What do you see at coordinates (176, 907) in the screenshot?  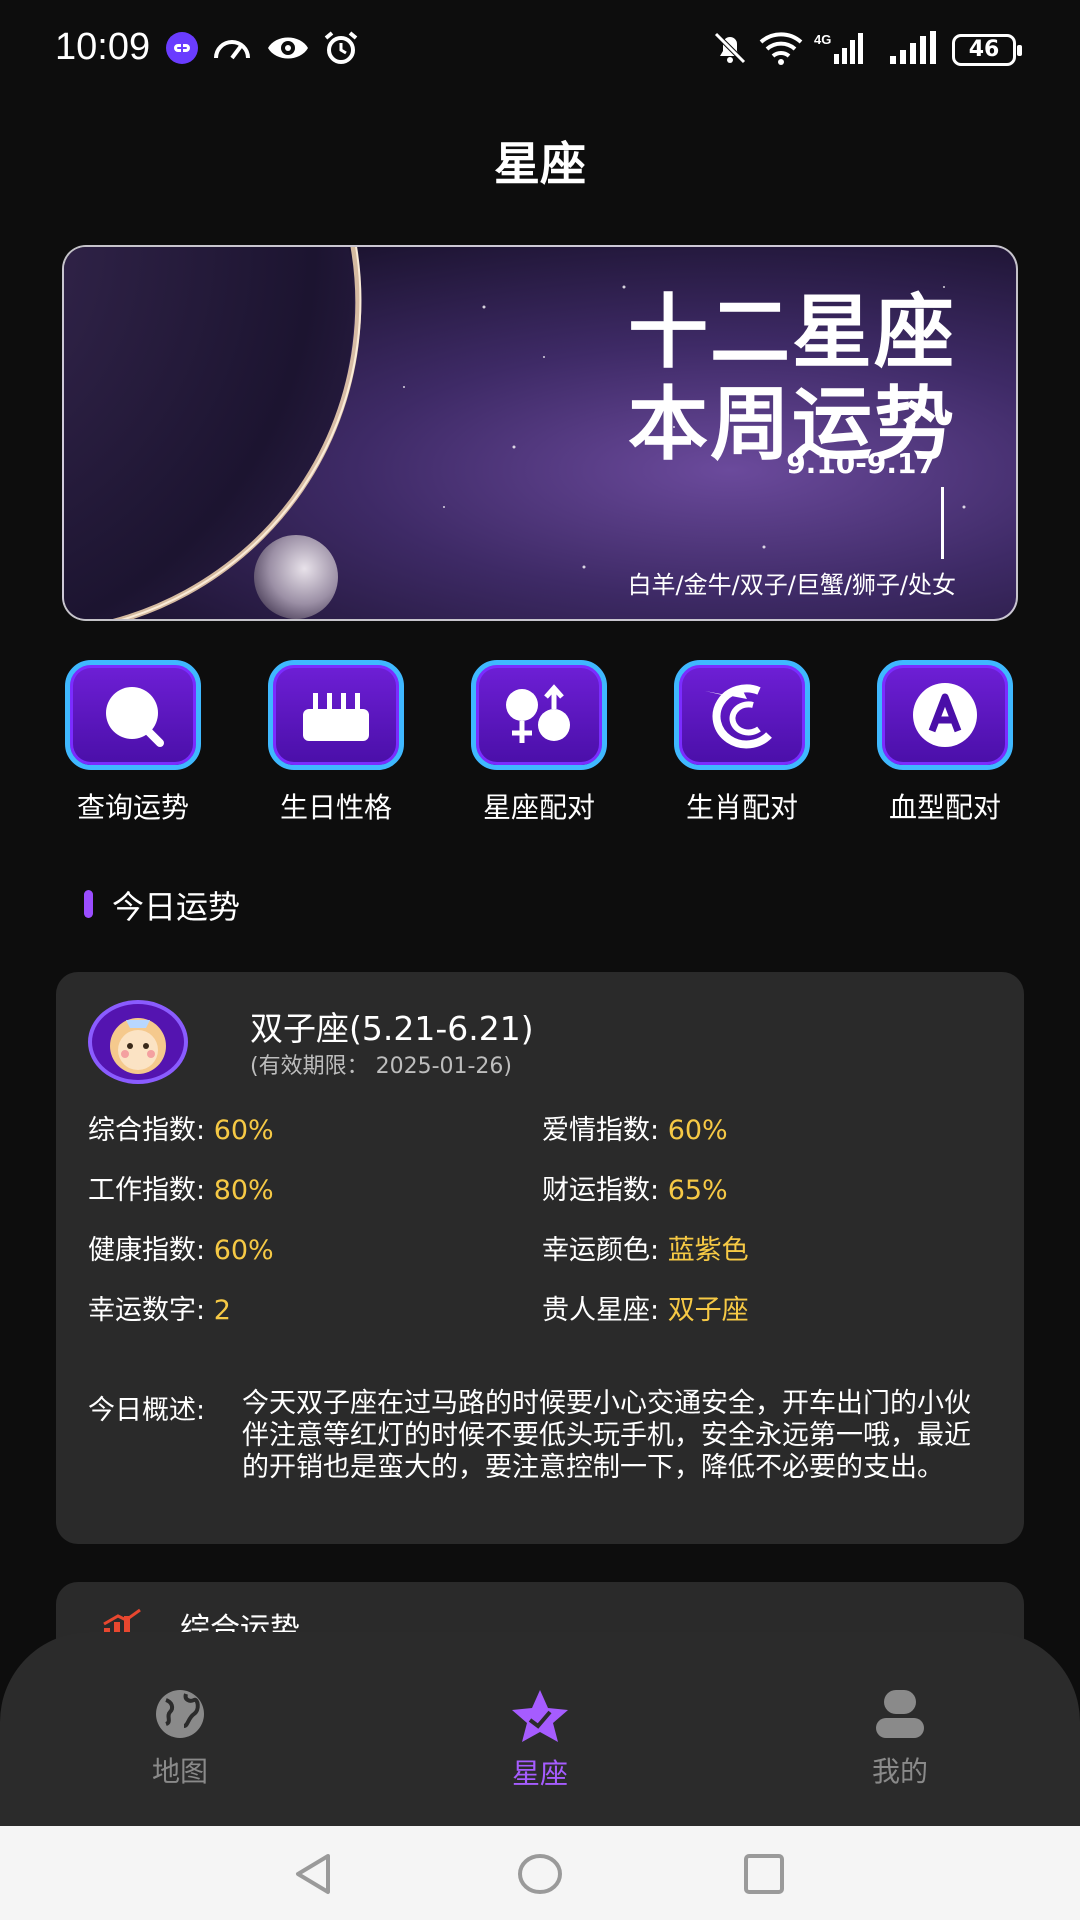 I see `section-title-today: 今日运势` at bounding box center [176, 907].